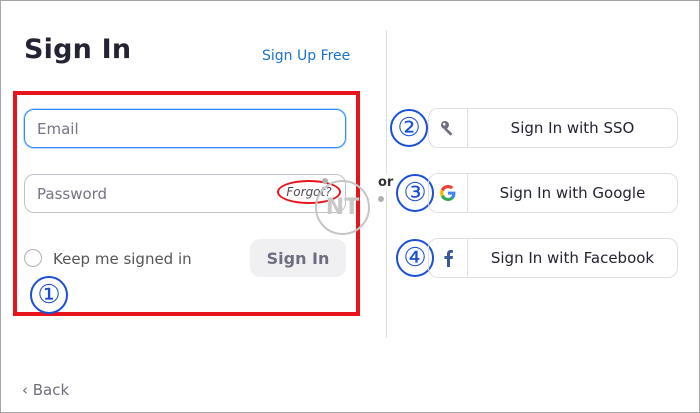 The width and height of the screenshot is (700, 413). I want to click on email-field: Email, so click(185, 128).